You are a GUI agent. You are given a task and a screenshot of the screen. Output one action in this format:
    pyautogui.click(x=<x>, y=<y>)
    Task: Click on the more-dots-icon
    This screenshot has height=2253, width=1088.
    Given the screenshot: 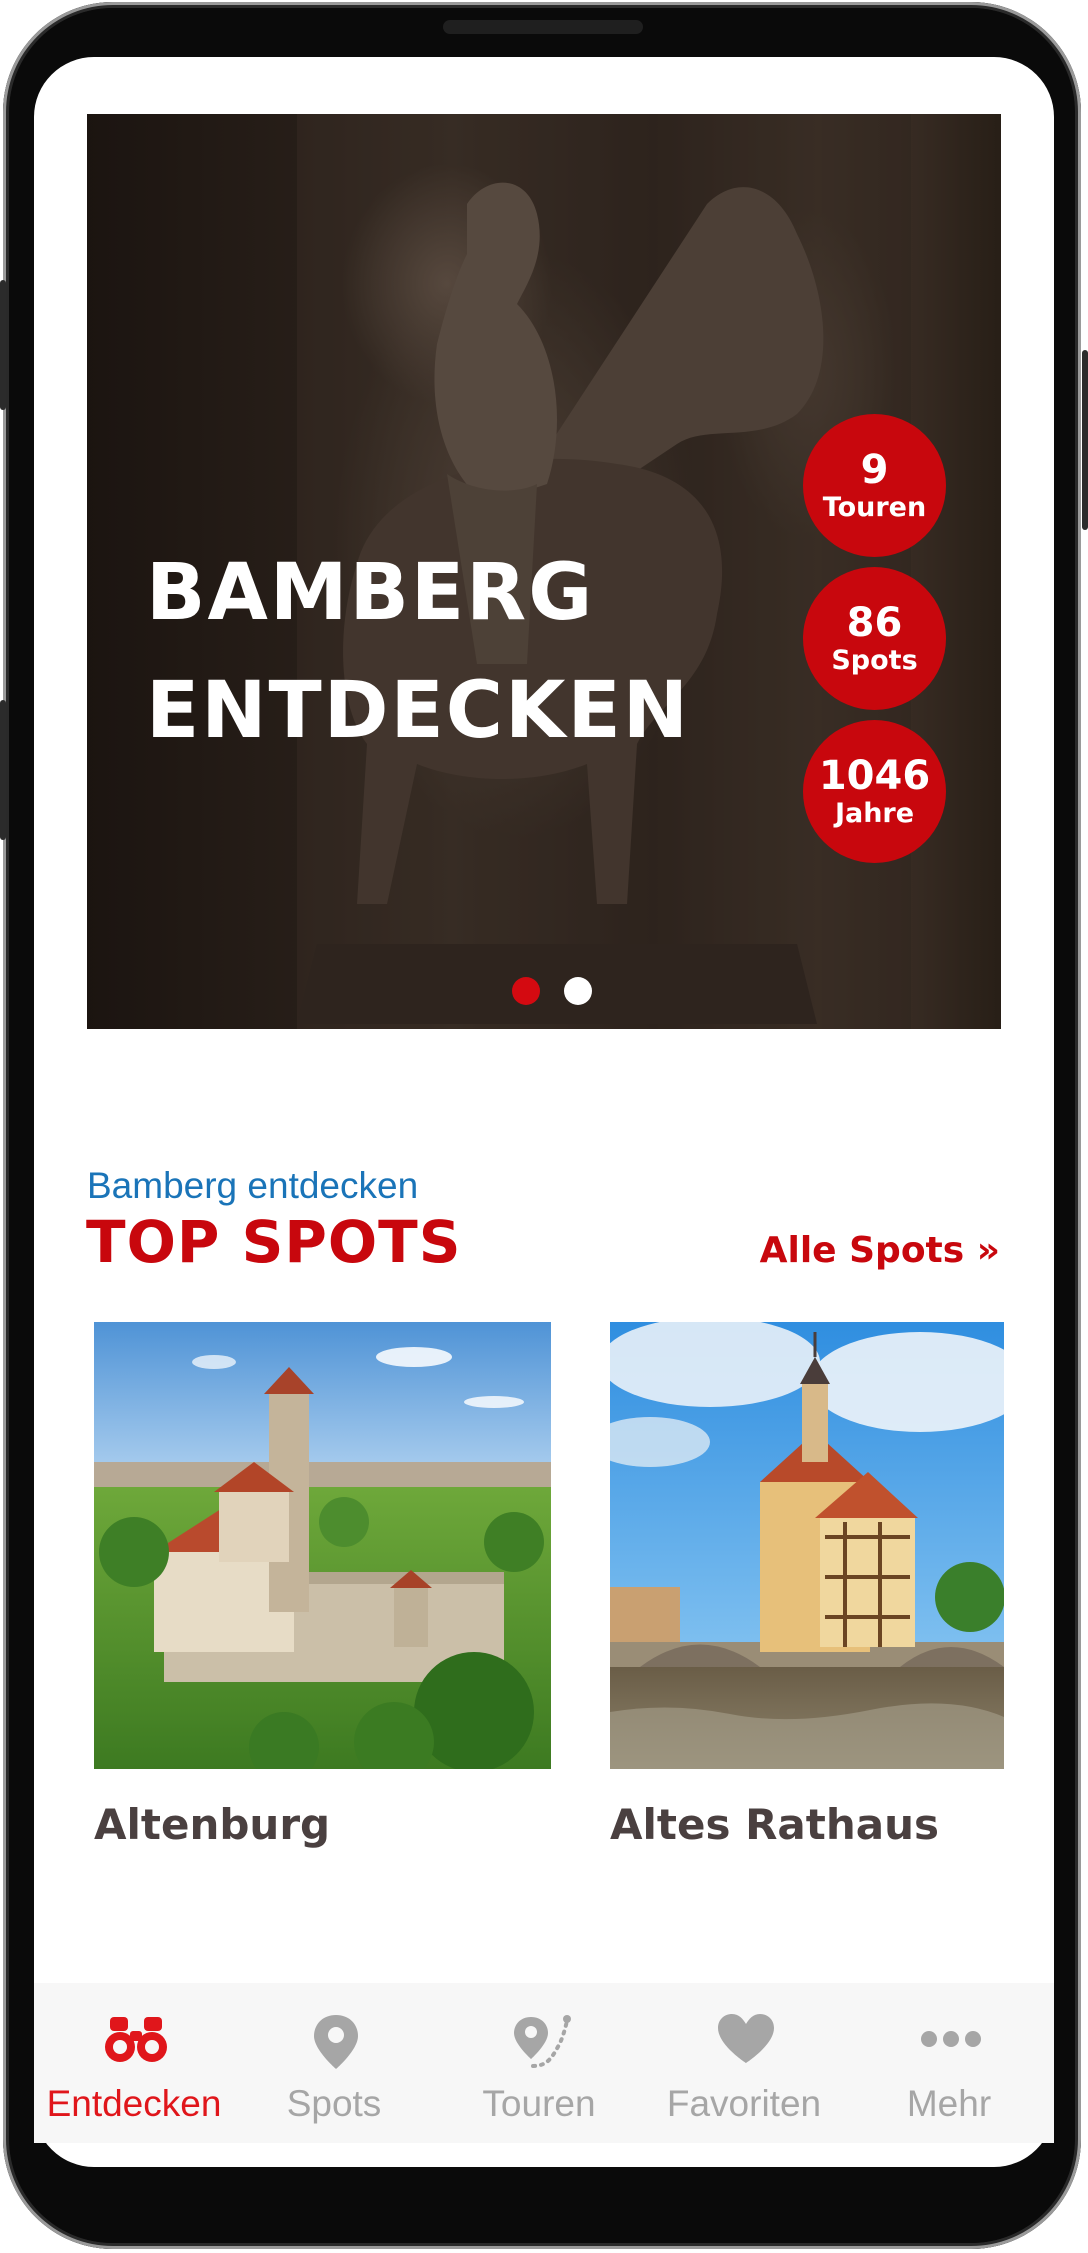 What is the action you would take?
    pyautogui.click(x=951, y=2039)
    